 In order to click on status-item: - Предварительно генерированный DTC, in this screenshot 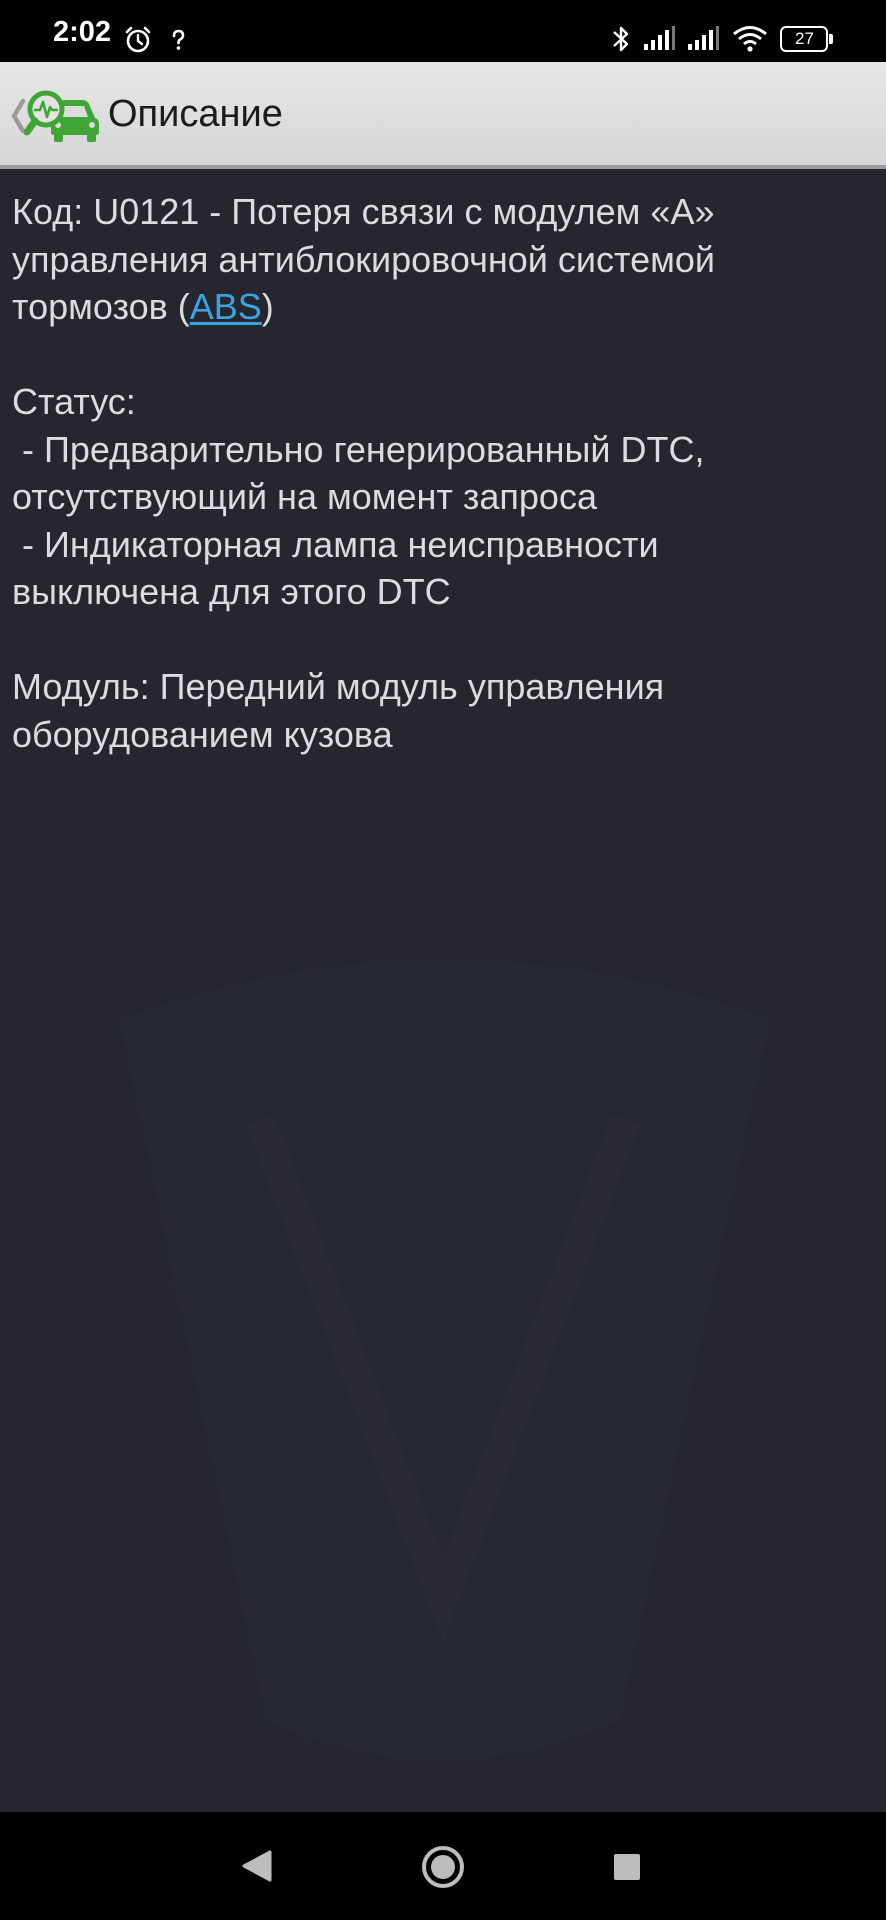, I will do `click(358, 449)`.